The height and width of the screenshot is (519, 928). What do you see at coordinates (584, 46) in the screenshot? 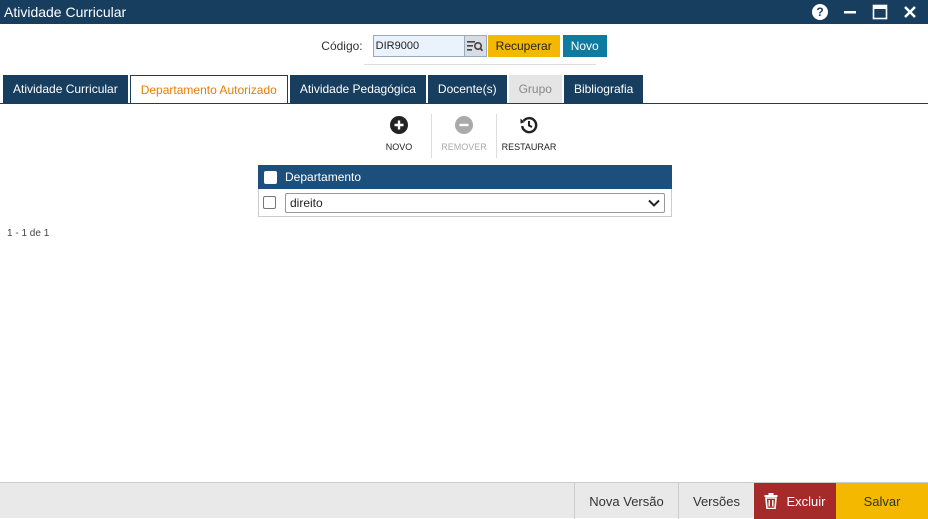
I see `new-record-button: Novo` at bounding box center [584, 46].